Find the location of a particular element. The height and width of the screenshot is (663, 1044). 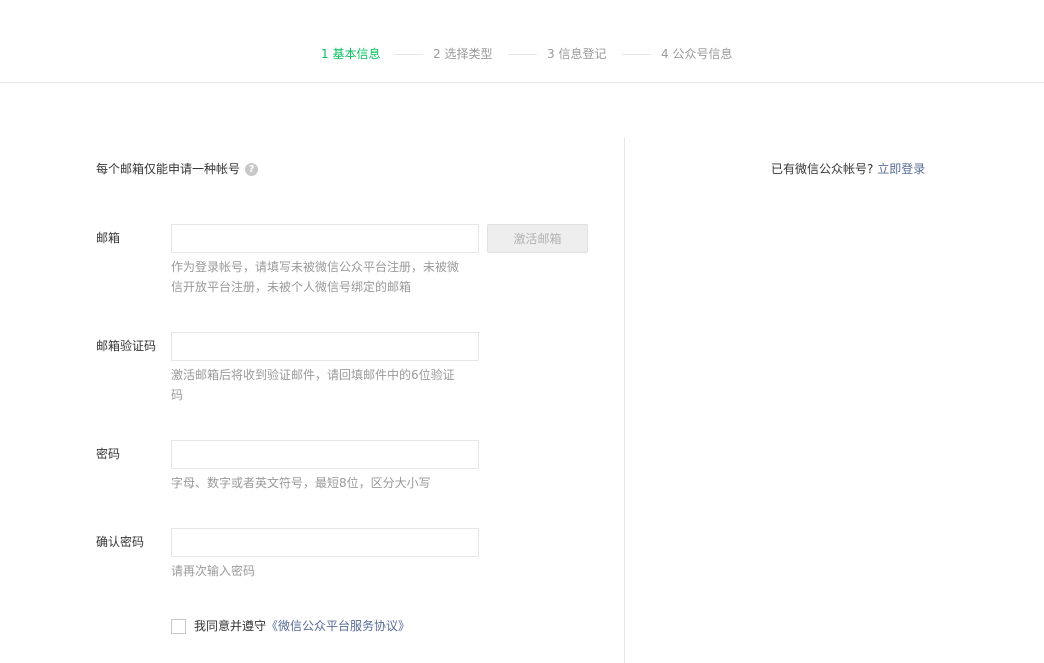

activate-email-button: 激活邮箱 is located at coordinates (537, 238).